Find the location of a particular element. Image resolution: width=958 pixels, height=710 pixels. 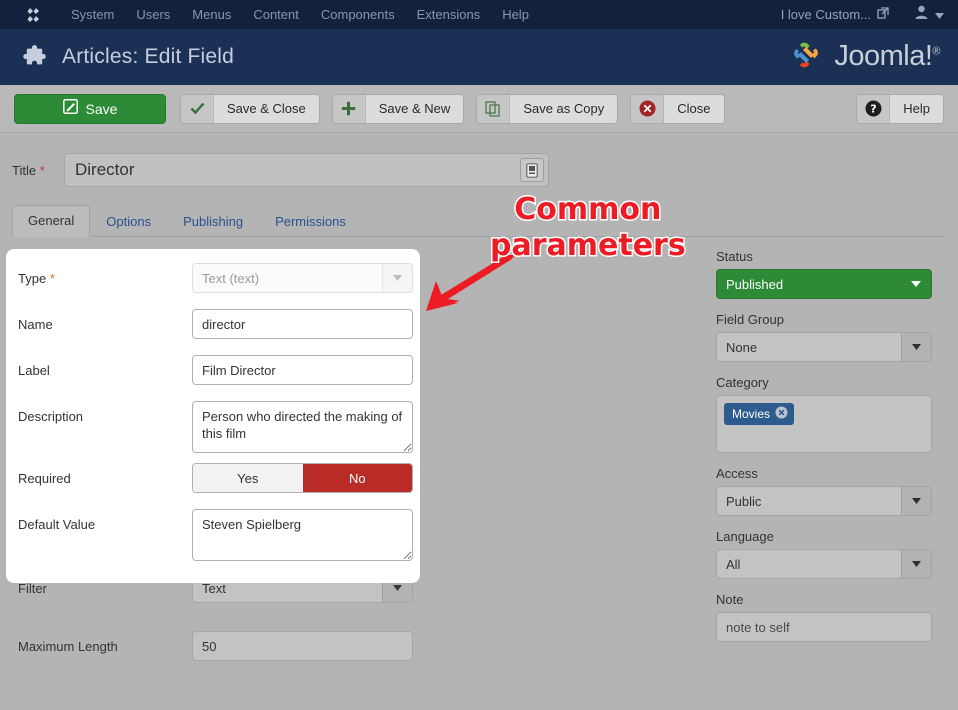

required-yes-option: Yes is located at coordinates (248, 478).